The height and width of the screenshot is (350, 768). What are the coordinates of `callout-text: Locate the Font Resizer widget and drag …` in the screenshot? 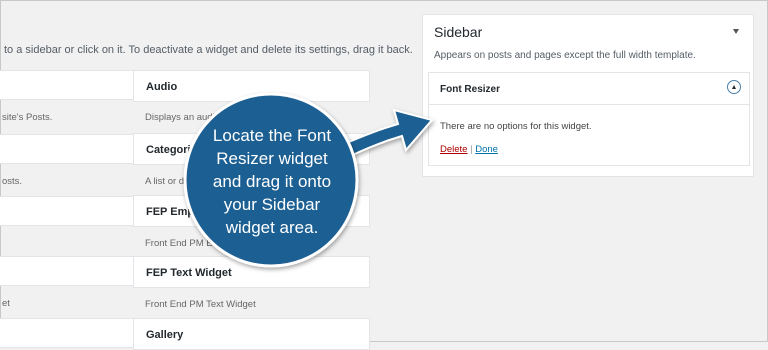 It's located at (272, 181).